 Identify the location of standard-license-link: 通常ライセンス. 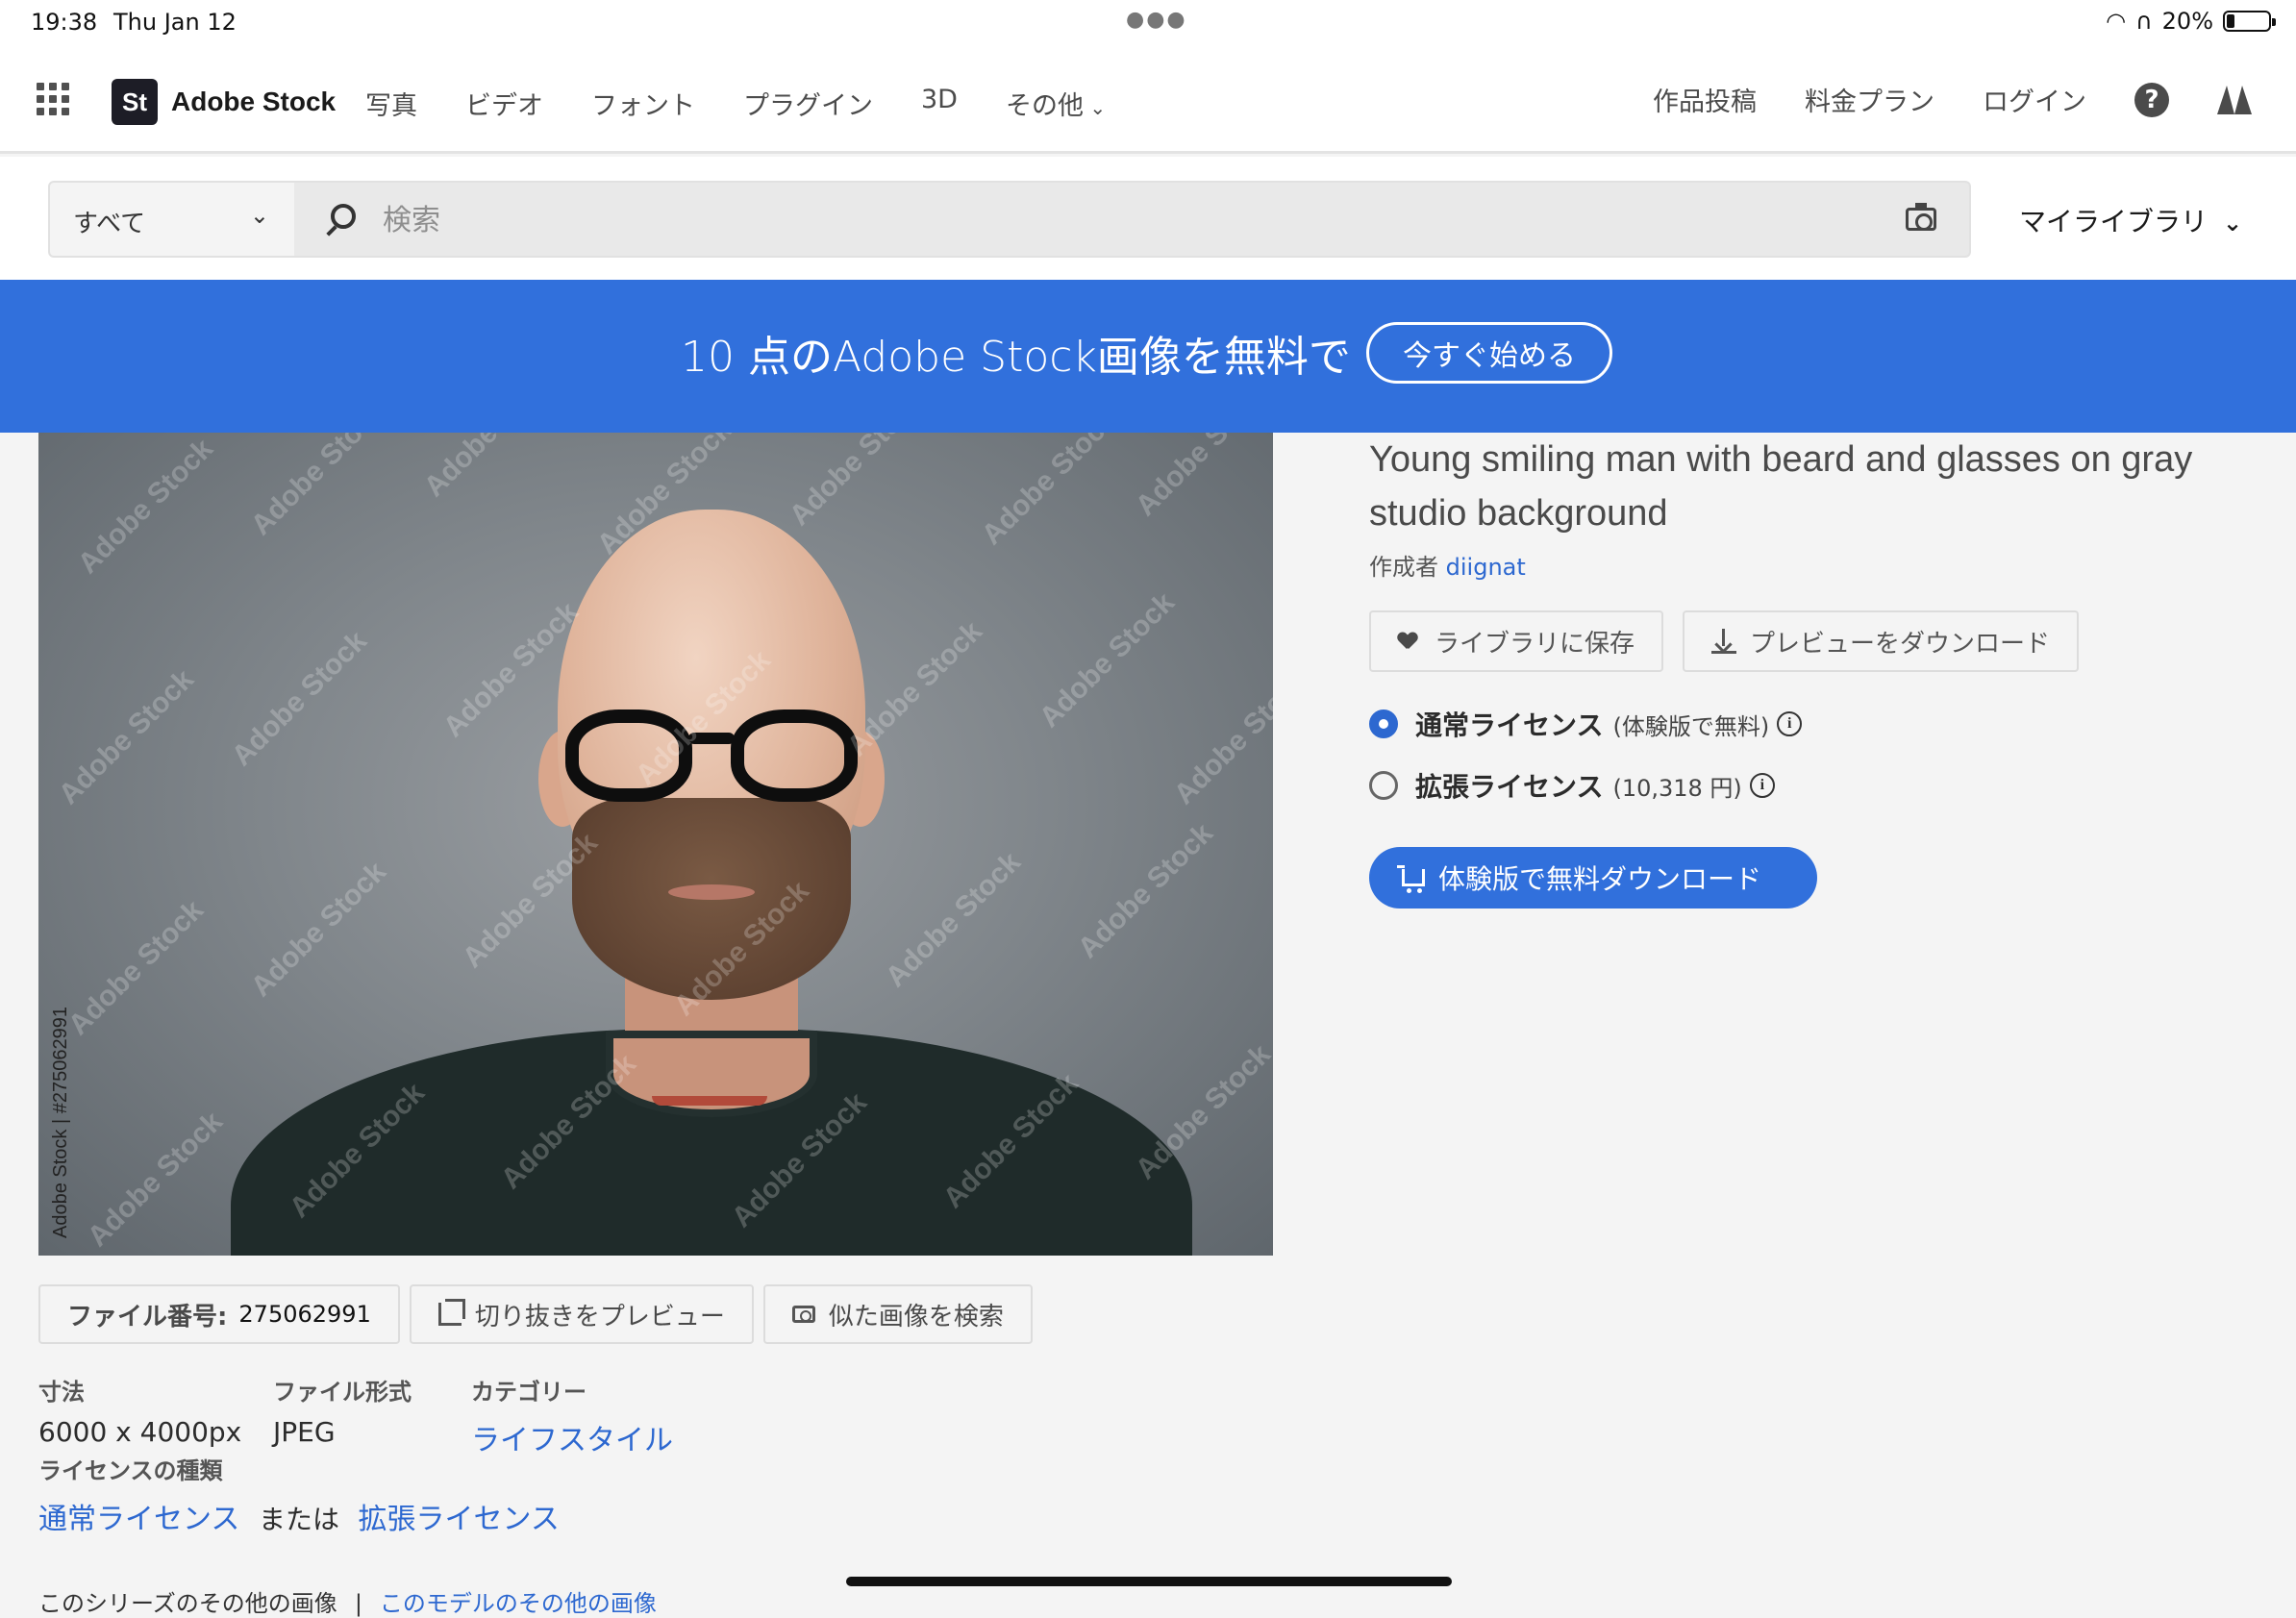
(138, 1519).